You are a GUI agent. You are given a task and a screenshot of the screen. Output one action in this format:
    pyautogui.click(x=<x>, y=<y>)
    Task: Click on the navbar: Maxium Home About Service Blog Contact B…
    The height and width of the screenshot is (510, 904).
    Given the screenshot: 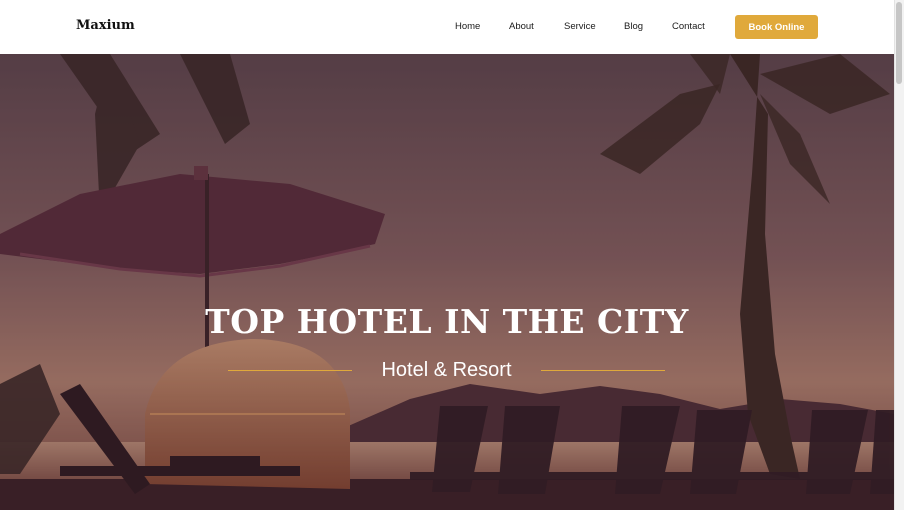 What is the action you would take?
    pyautogui.click(x=447, y=27)
    